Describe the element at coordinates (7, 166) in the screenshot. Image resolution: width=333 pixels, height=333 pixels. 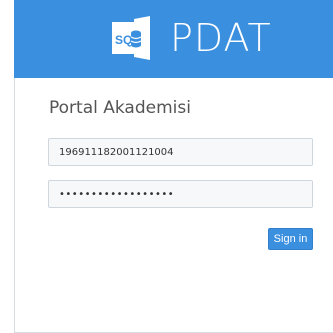
I see `left-edge` at that location.